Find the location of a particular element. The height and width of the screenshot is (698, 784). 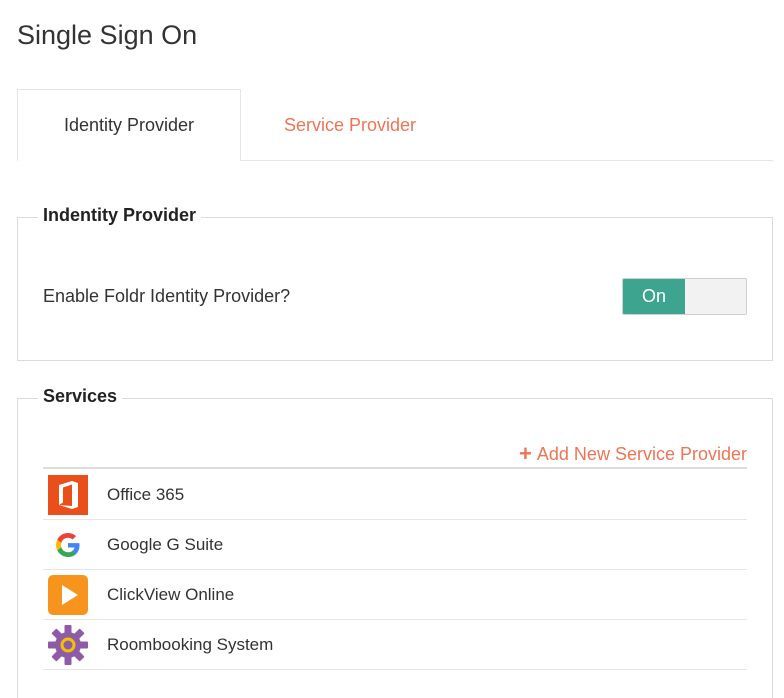

service-label: Roombooking System is located at coordinates (190, 644).